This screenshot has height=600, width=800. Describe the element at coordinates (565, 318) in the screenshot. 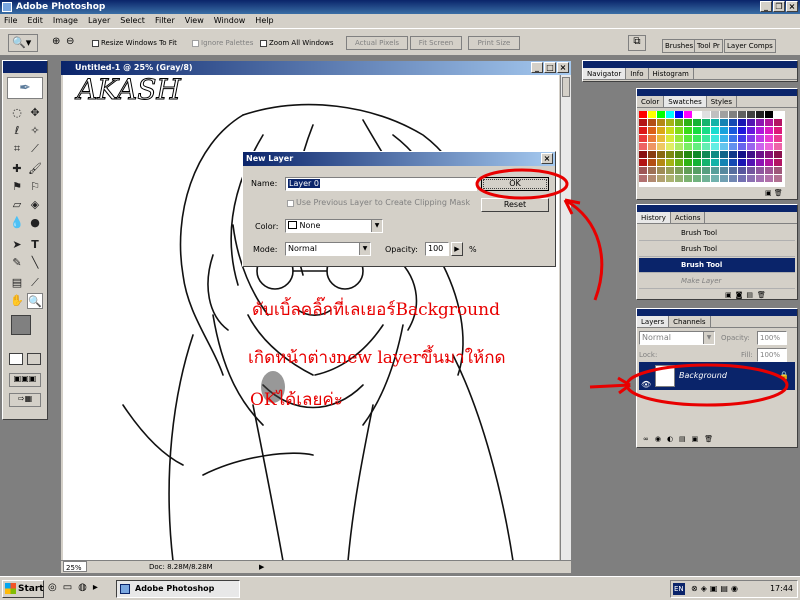

I see `vertical-scrollbar` at that location.